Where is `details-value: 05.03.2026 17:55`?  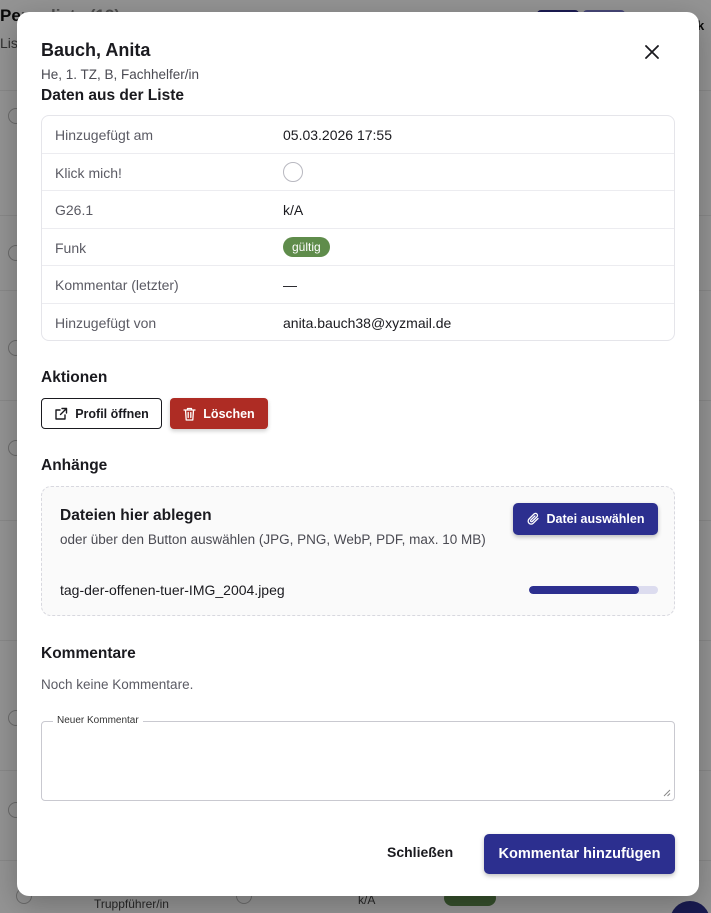
details-value: 05.03.2026 17:55 is located at coordinates (337, 135).